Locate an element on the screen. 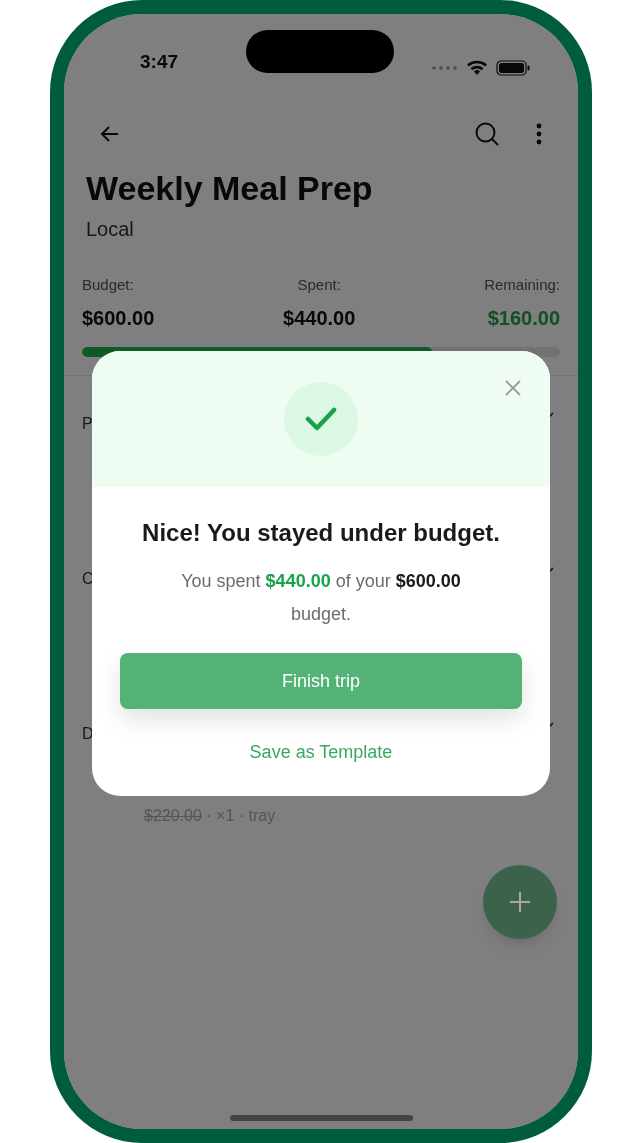 The width and height of the screenshot is (640, 1143). battery-icon is located at coordinates (513, 68).